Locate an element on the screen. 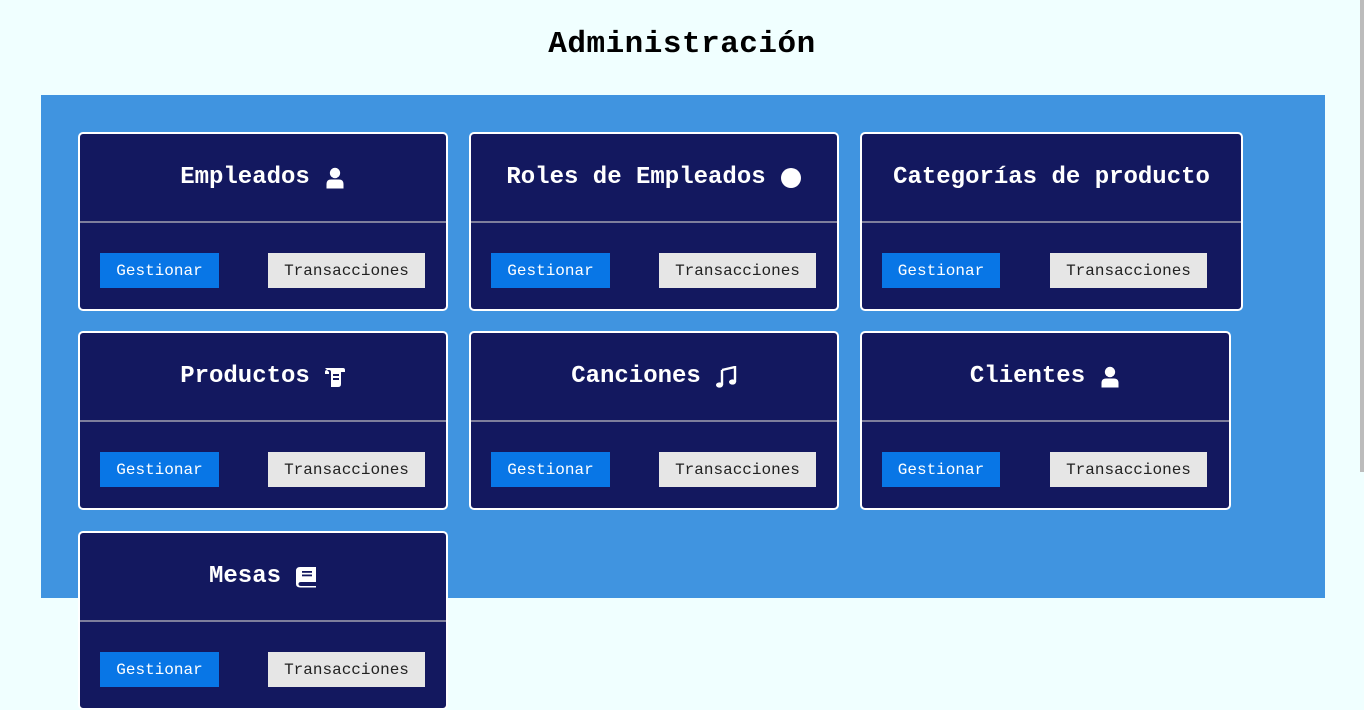 Image resolution: width=1364 pixels, height=710 pixels. scrollbar is located at coordinates (1362, 236).